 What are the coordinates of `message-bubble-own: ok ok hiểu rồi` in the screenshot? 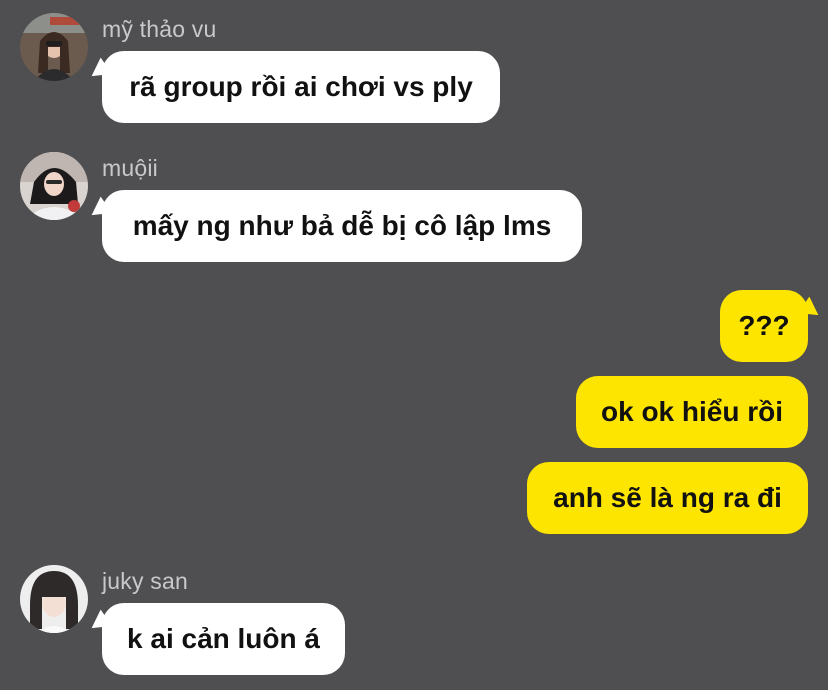 It's located at (692, 412).